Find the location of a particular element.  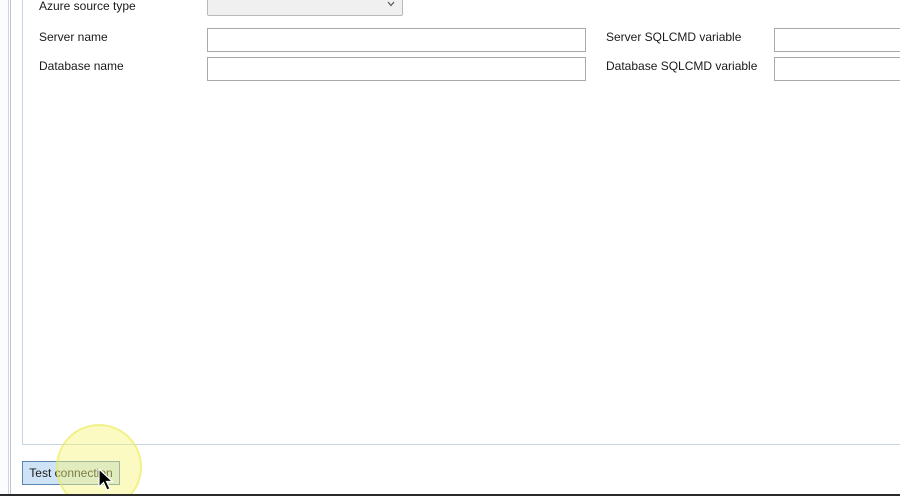

database-sqlcmd-variable-label: Database SQLCMD variable is located at coordinates (682, 66).